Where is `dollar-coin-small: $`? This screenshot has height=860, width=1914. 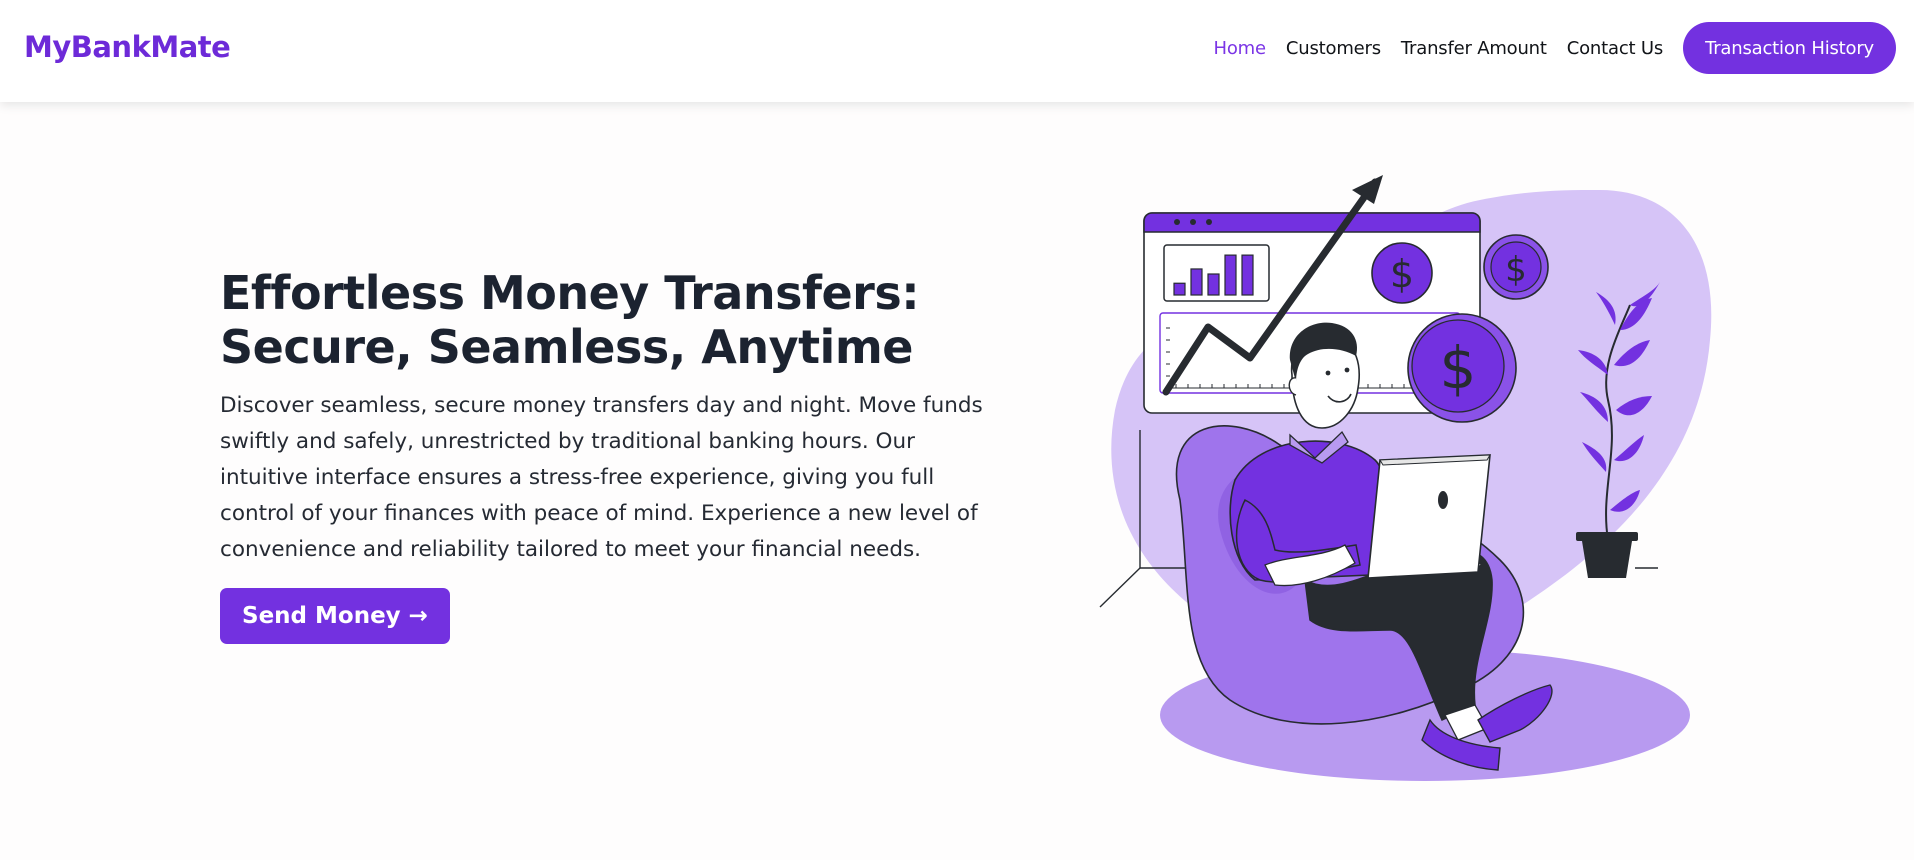
dollar-coin-small: $ is located at coordinates (1402, 273).